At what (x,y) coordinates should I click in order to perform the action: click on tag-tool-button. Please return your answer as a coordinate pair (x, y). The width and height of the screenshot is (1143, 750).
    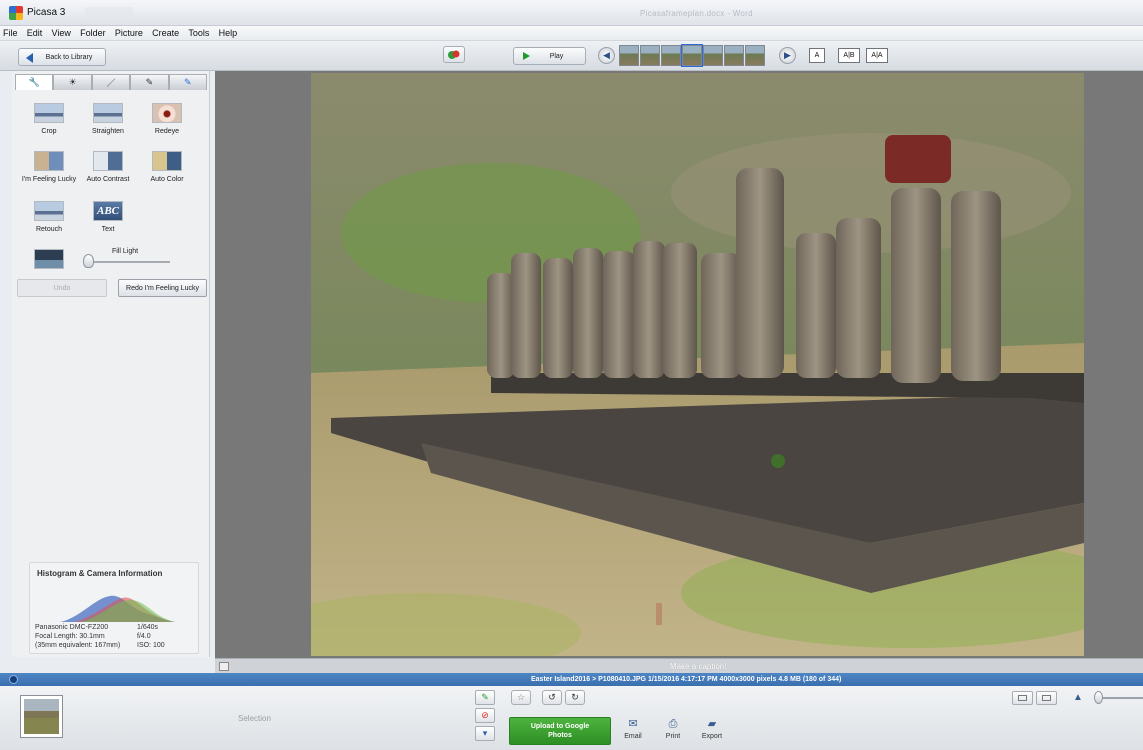
    Looking at the image, I should click on (454, 54).